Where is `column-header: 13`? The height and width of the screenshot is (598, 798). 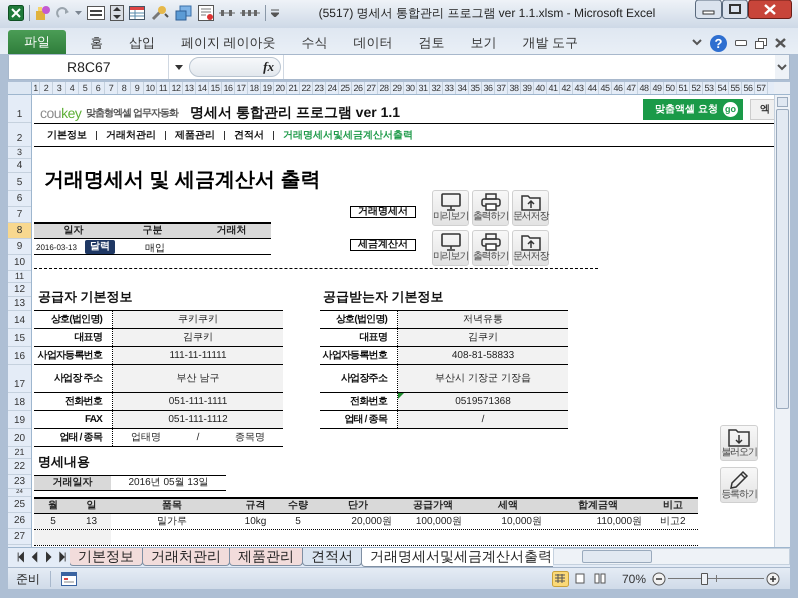 column-header: 13 is located at coordinates (189, 88).